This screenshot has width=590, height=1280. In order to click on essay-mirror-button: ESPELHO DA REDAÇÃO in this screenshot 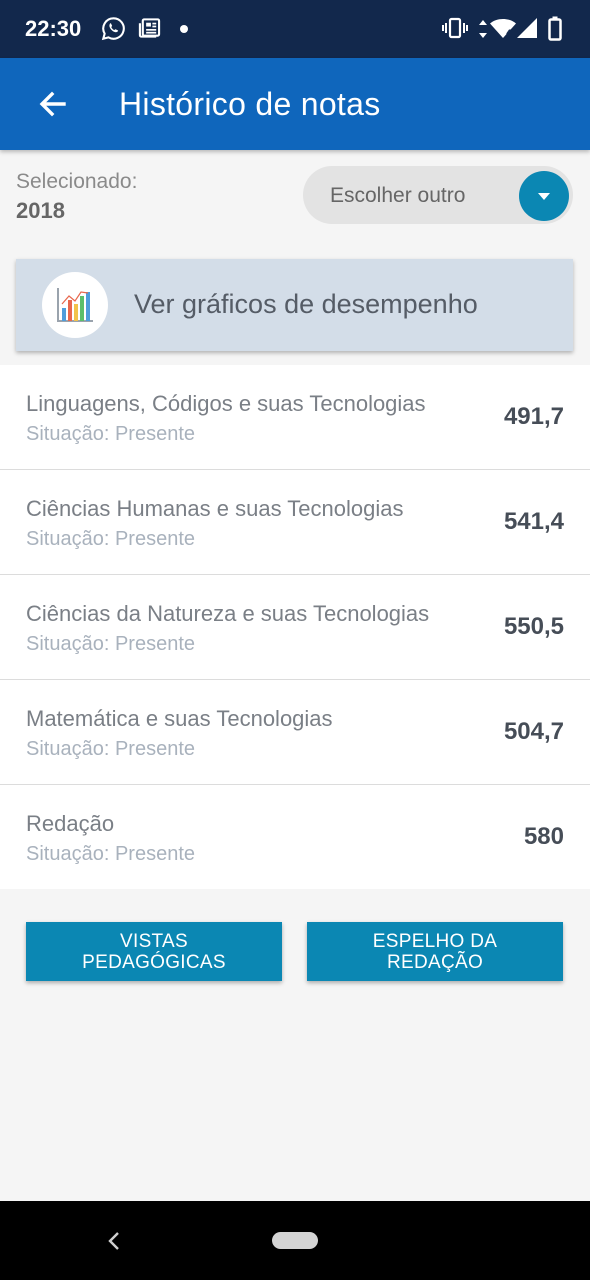, I will do `click(435, 951)`.